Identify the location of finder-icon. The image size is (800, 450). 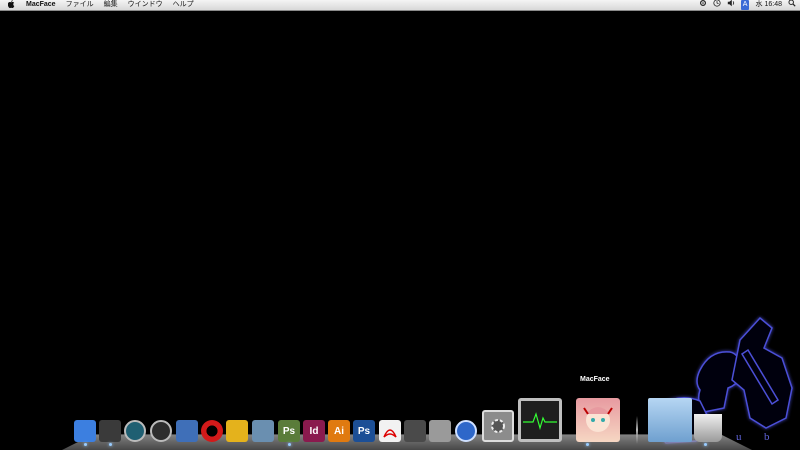
(85, 431).